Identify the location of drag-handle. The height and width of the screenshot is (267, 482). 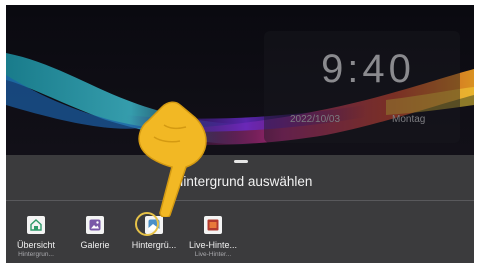
(241, 161).